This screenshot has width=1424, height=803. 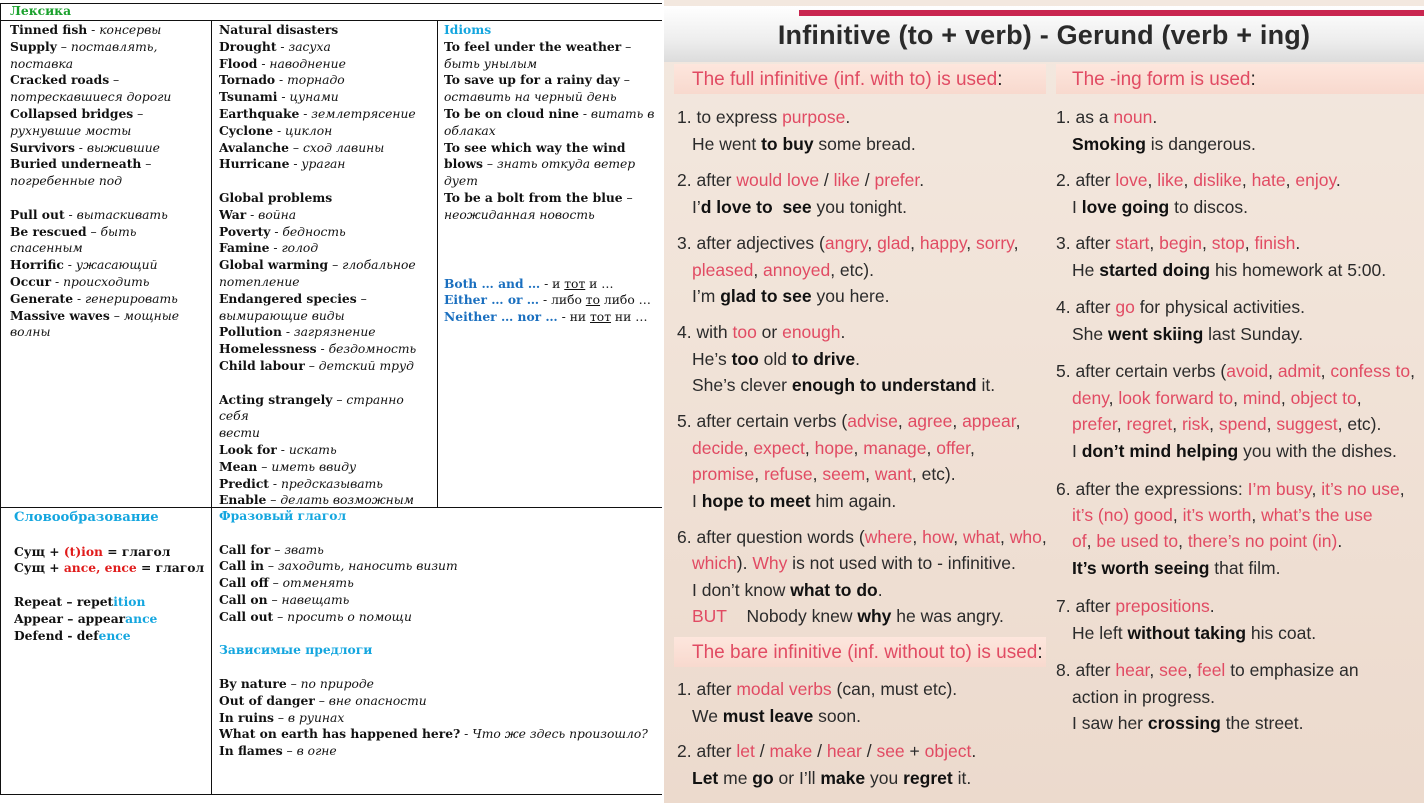 I want to click on bare-rule-1: 1. after modal verbs (can, must etc)., so click(x=817, y=689).